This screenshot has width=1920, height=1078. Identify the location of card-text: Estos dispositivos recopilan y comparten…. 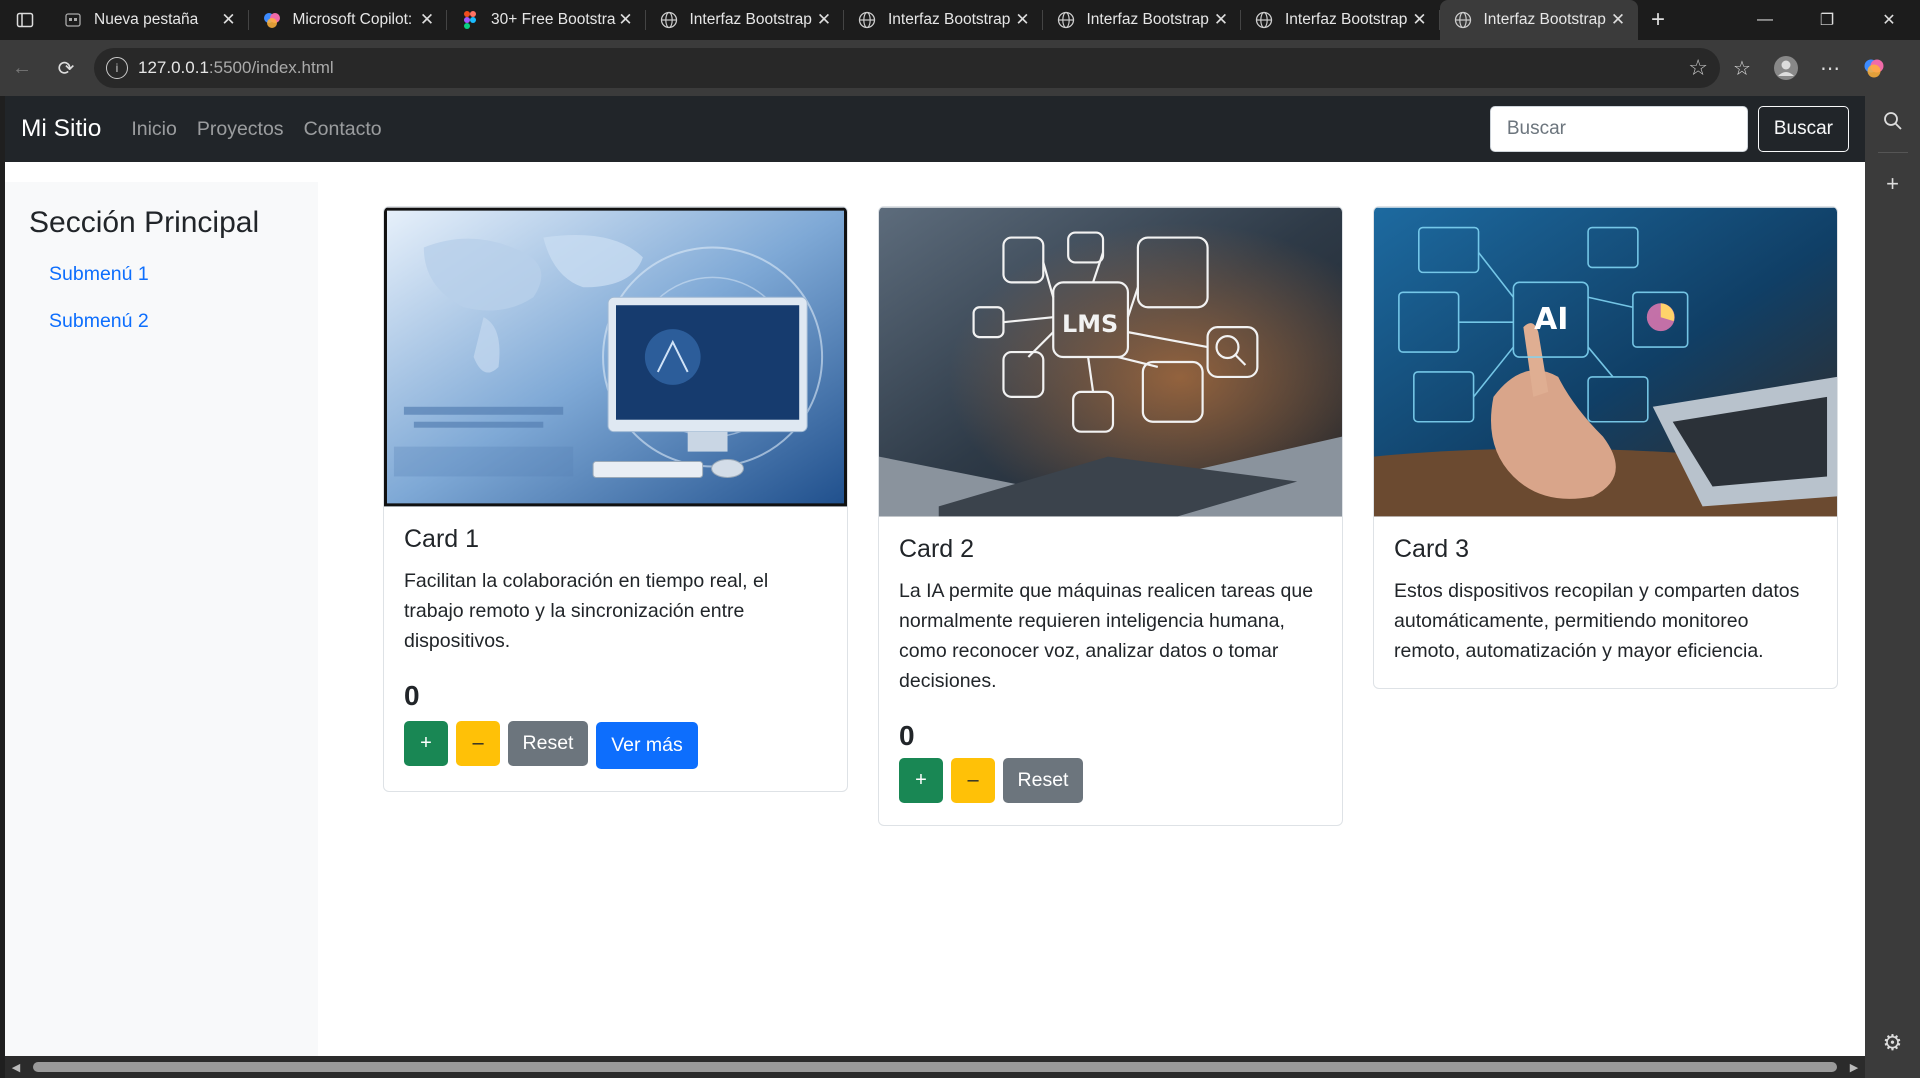
(1597, 621).